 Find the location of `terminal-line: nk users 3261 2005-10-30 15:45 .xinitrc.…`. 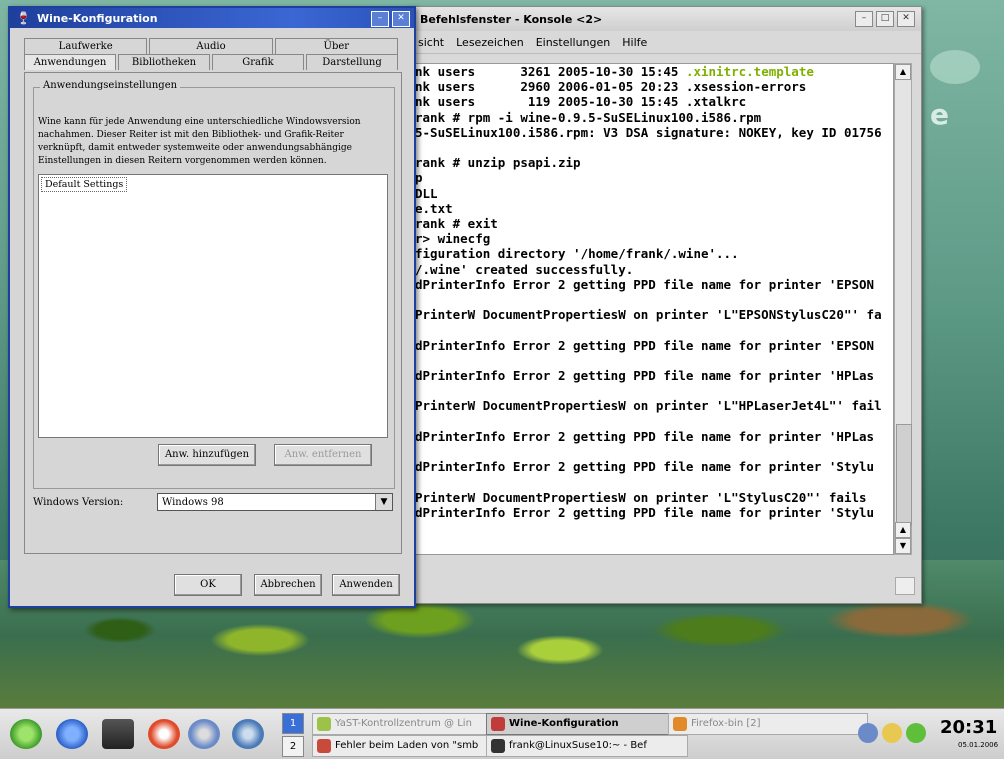

terminal-line: nk users 3261 2005-10-30 15:45 .xinitrc.… is located at coordinates (614, 71).